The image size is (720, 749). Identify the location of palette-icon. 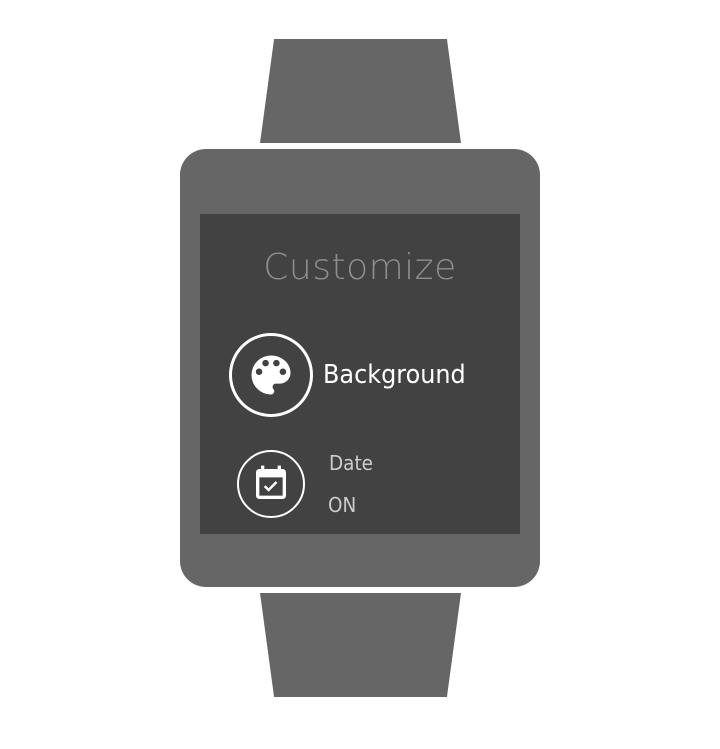
(271, 375).